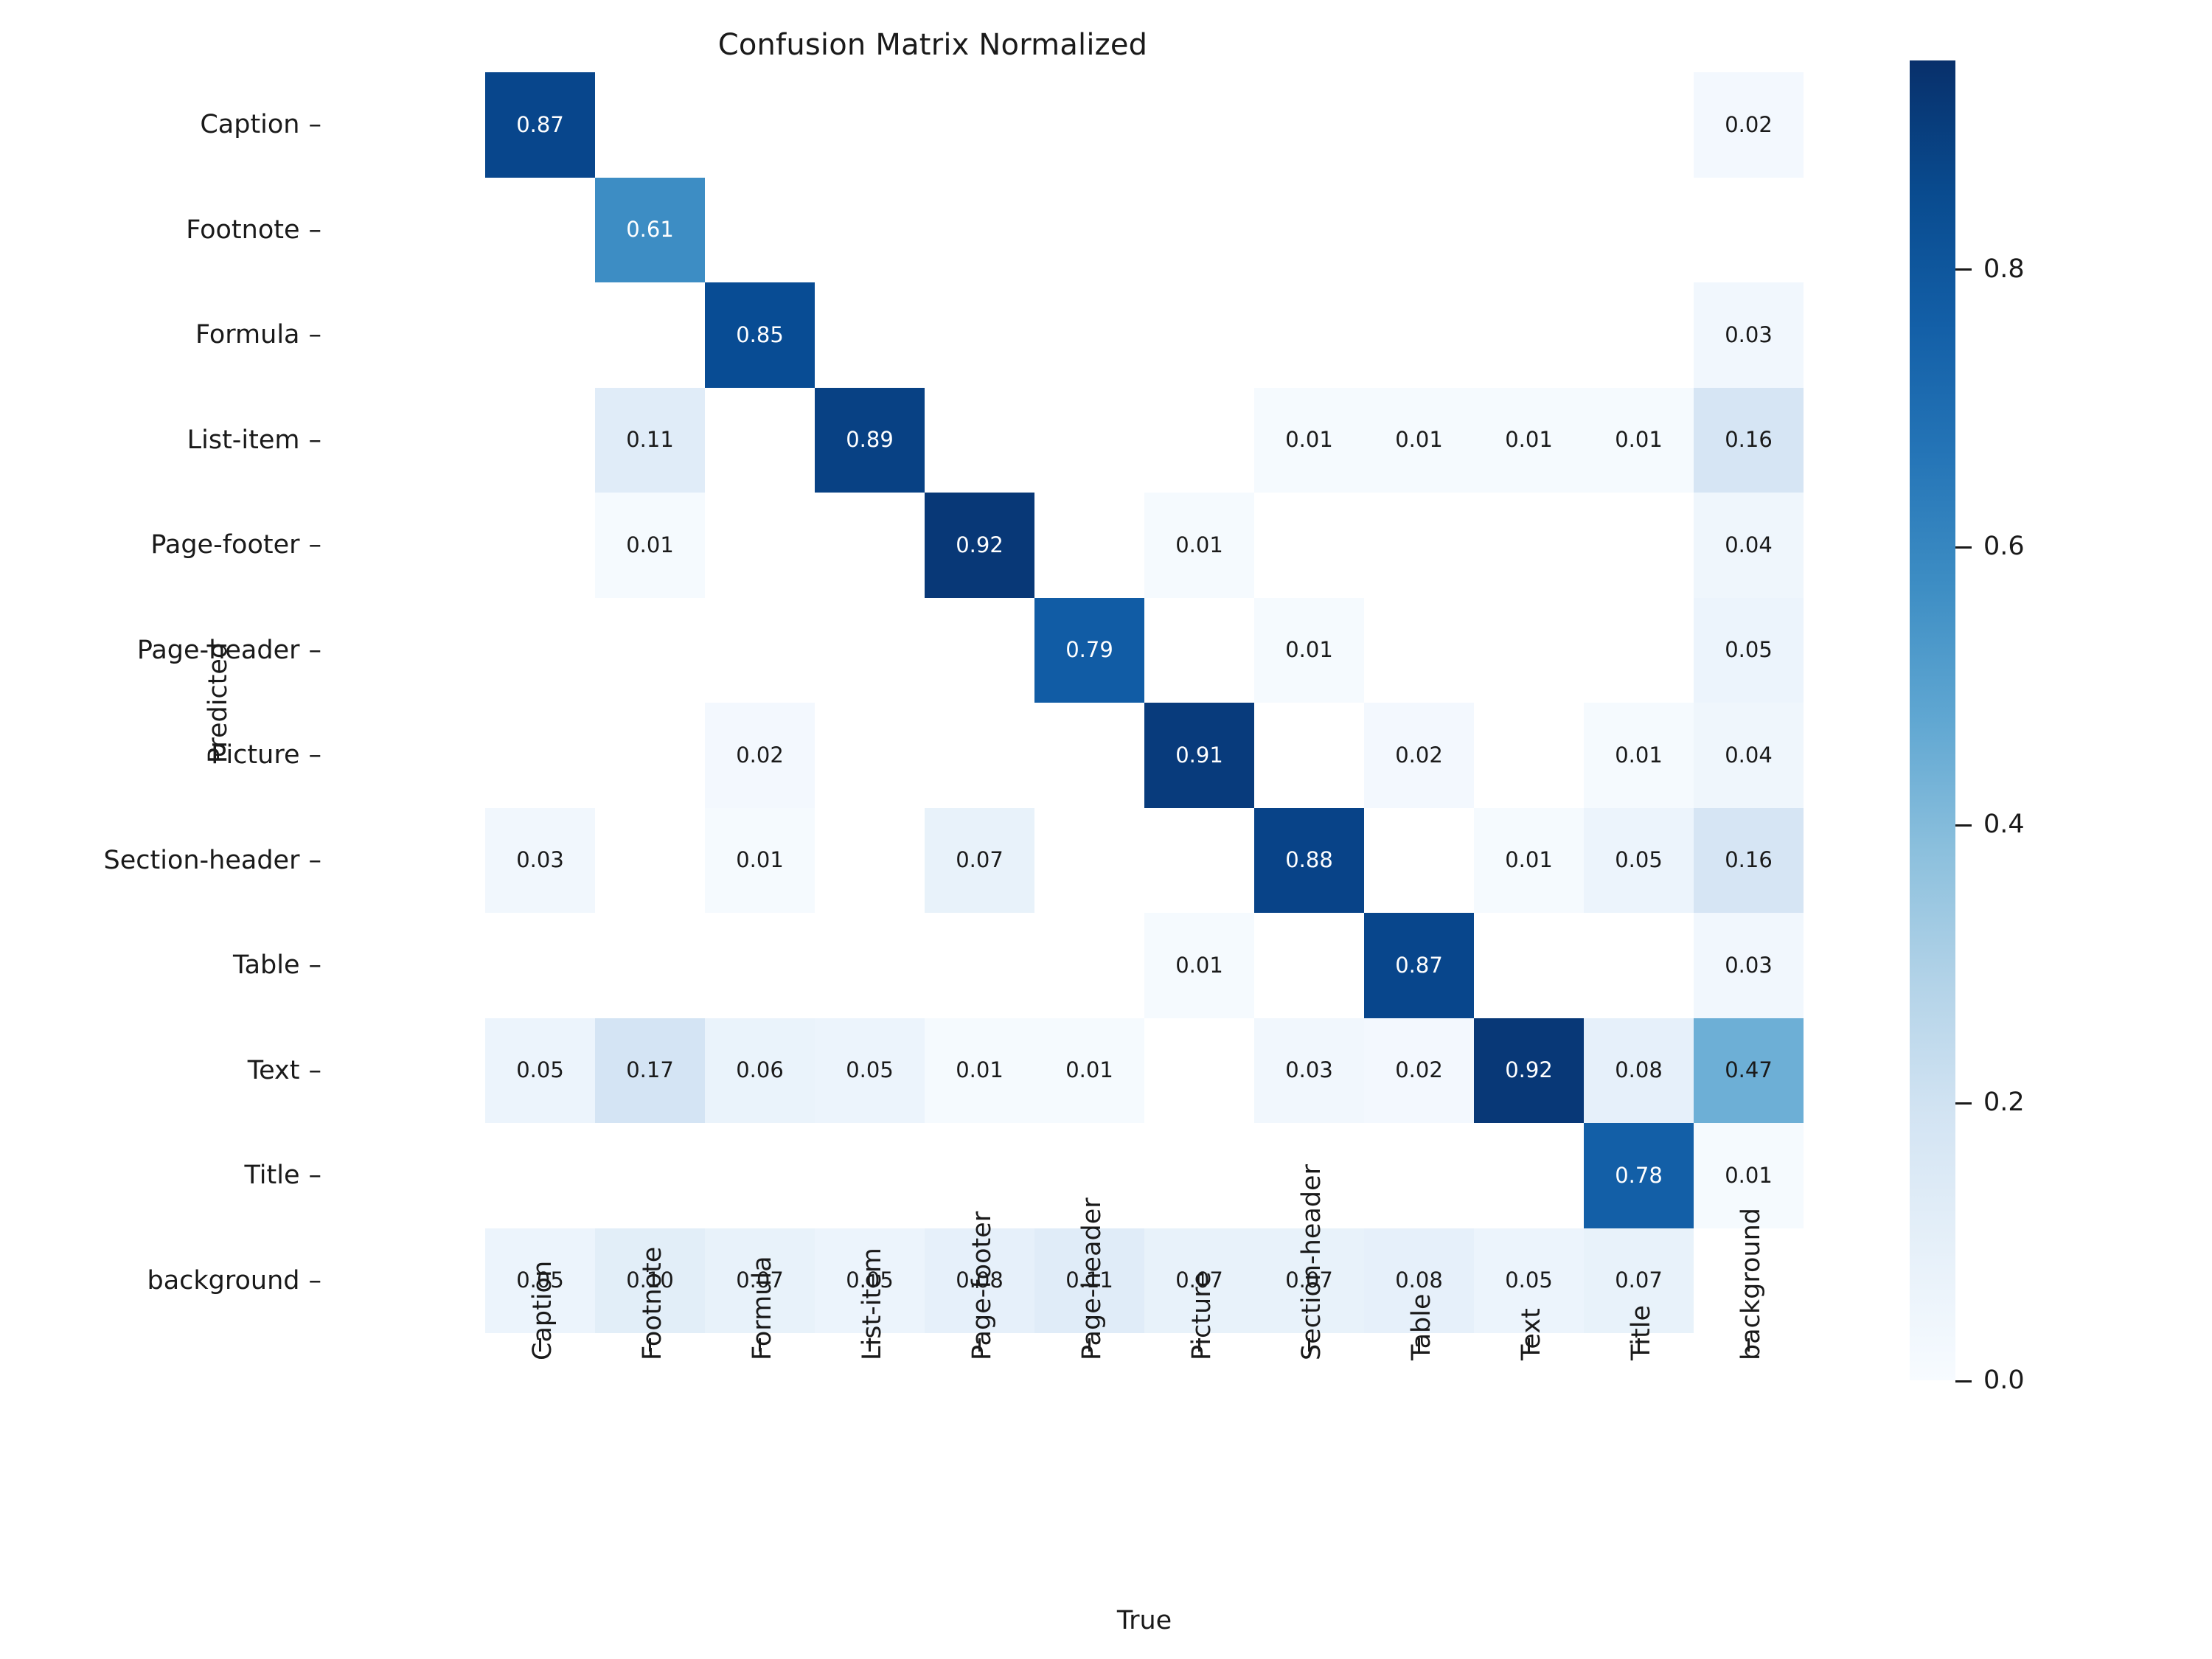 The height and width of the screenshot is (1659, 2212). I want to click on matrix-cell-value: 0.08, so click(1419, 1280).